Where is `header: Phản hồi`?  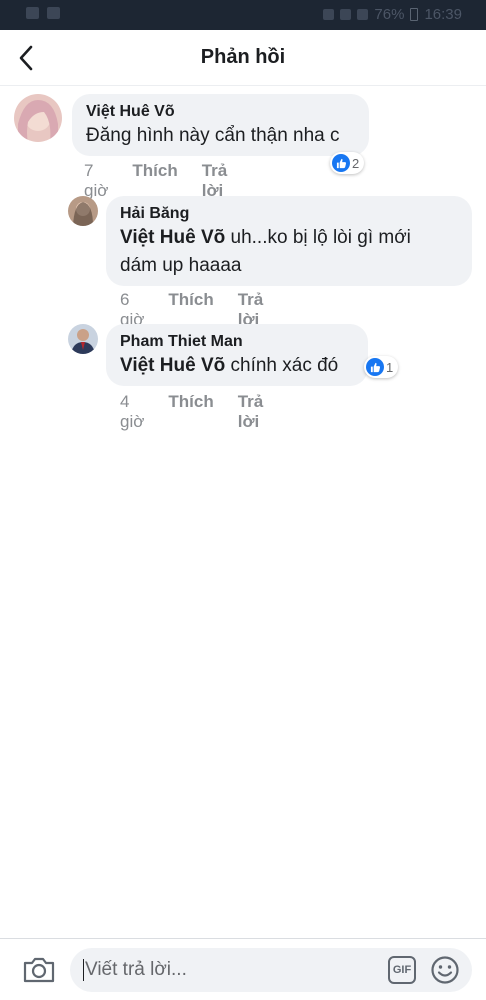 header: Phản hồi is located at coordinates (243, 58).